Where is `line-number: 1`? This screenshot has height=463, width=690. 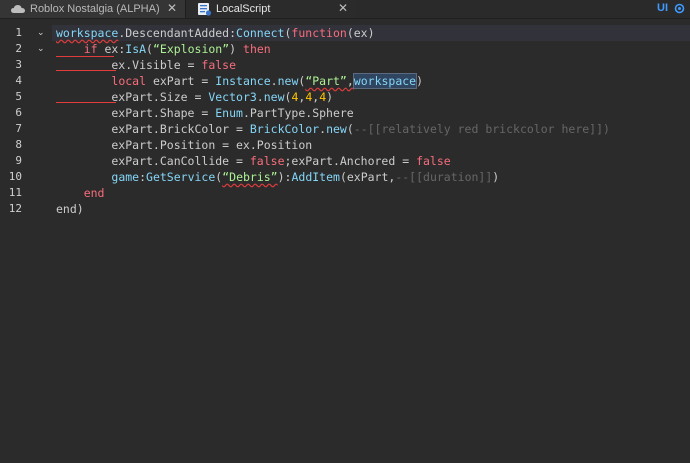
line-number: 1 is located at coordinates (18, 32).